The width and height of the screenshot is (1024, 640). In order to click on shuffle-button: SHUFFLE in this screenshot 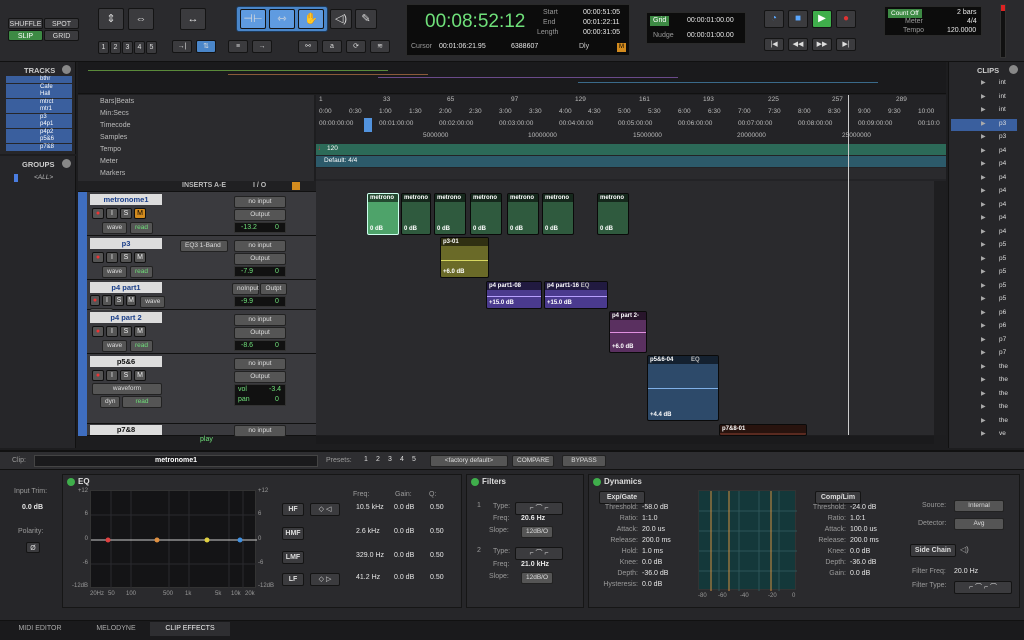, I will do `click(25, 23)`.